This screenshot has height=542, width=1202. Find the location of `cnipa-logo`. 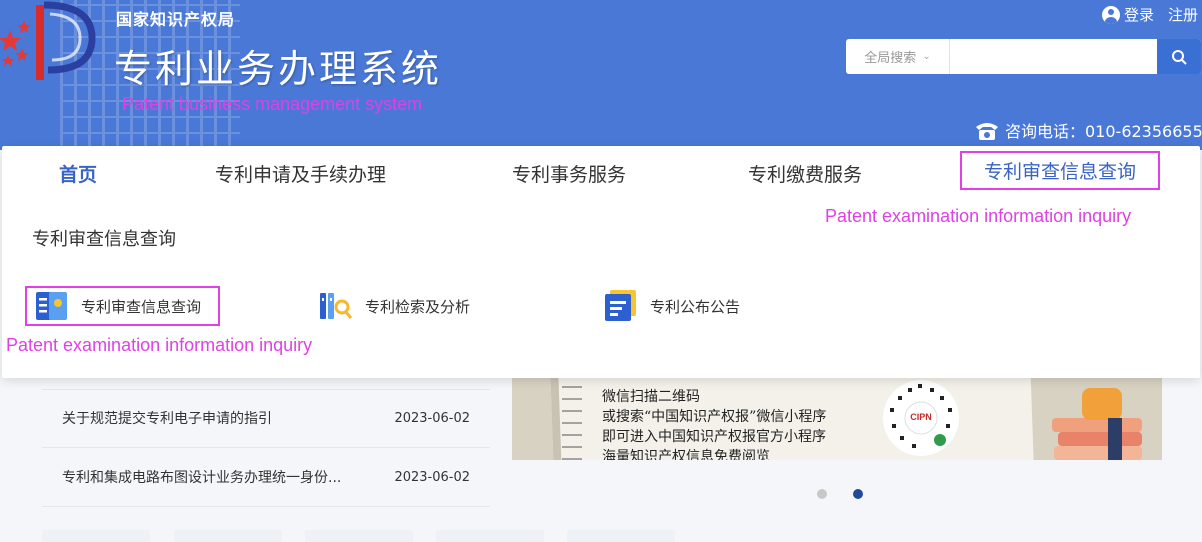

cnipa-logo is located at coordinates (48, 40).